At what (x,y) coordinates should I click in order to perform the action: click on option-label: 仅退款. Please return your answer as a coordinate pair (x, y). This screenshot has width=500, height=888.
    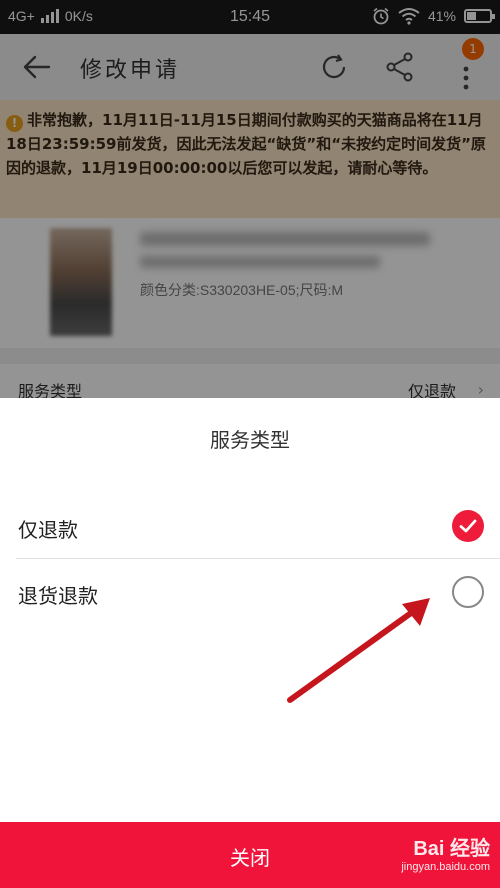
    Looking at the image, I should click on (48, 530).